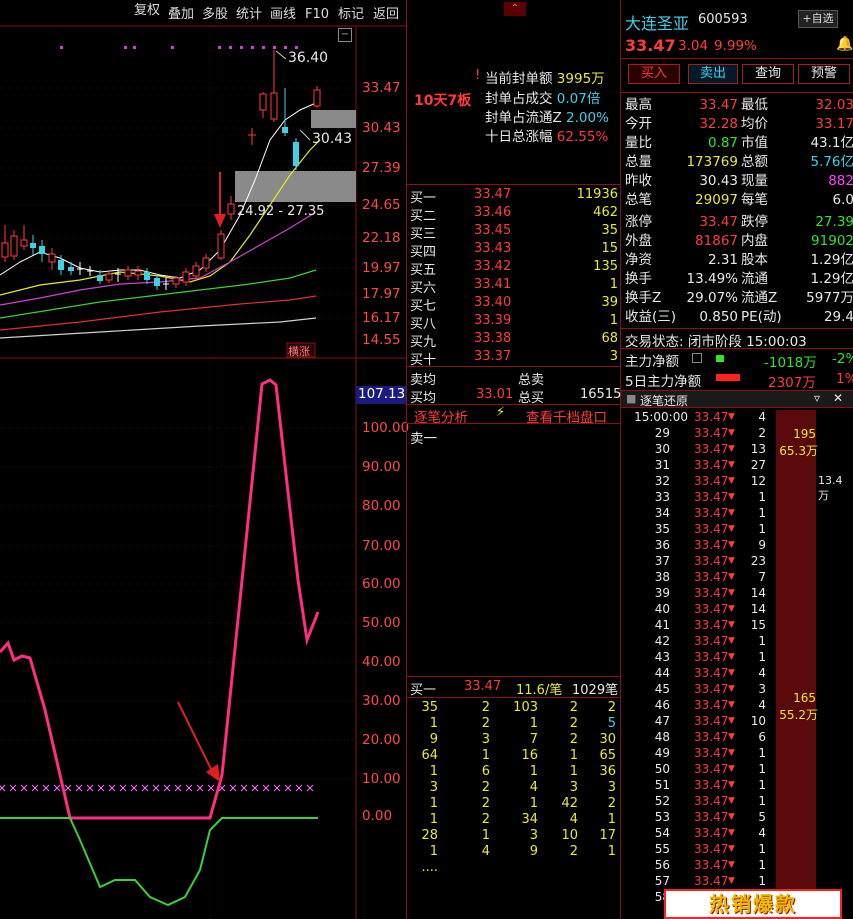 This screenshot has width=853, height=919. What do you see at coordinates (547, 118) in the screenshot?
I see `stat-seal-float: 封单占流通Z 2.00%` at bounding box center [547, 118].